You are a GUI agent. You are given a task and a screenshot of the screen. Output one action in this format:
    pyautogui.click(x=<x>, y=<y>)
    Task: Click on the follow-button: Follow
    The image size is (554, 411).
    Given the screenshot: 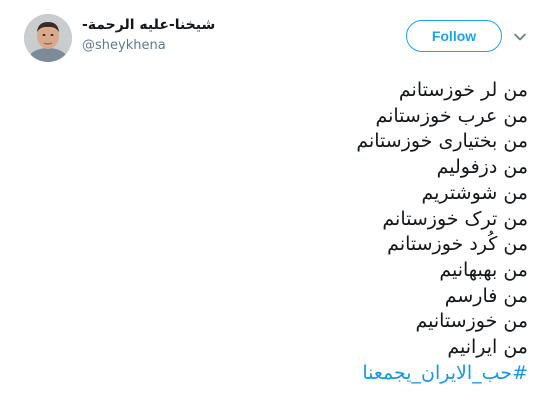 What is the action you would take?
    pyautogui.click(x=454, y=36)
    